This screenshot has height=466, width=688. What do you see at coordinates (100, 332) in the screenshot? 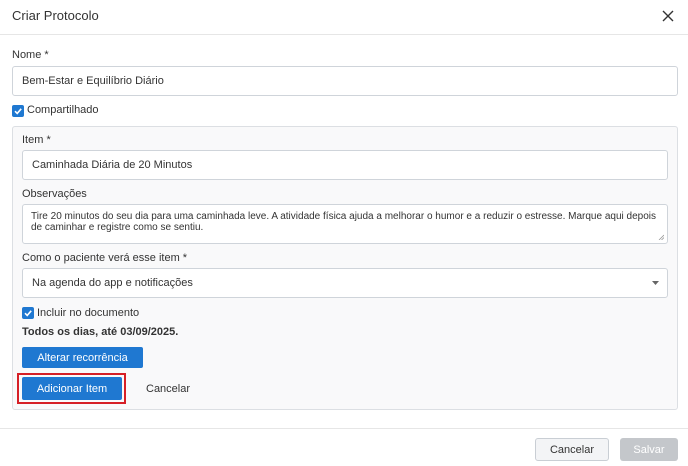
I see `recurrence-text: Todos os dias, até 03/09/2025.` at bounding box center [100, 332].